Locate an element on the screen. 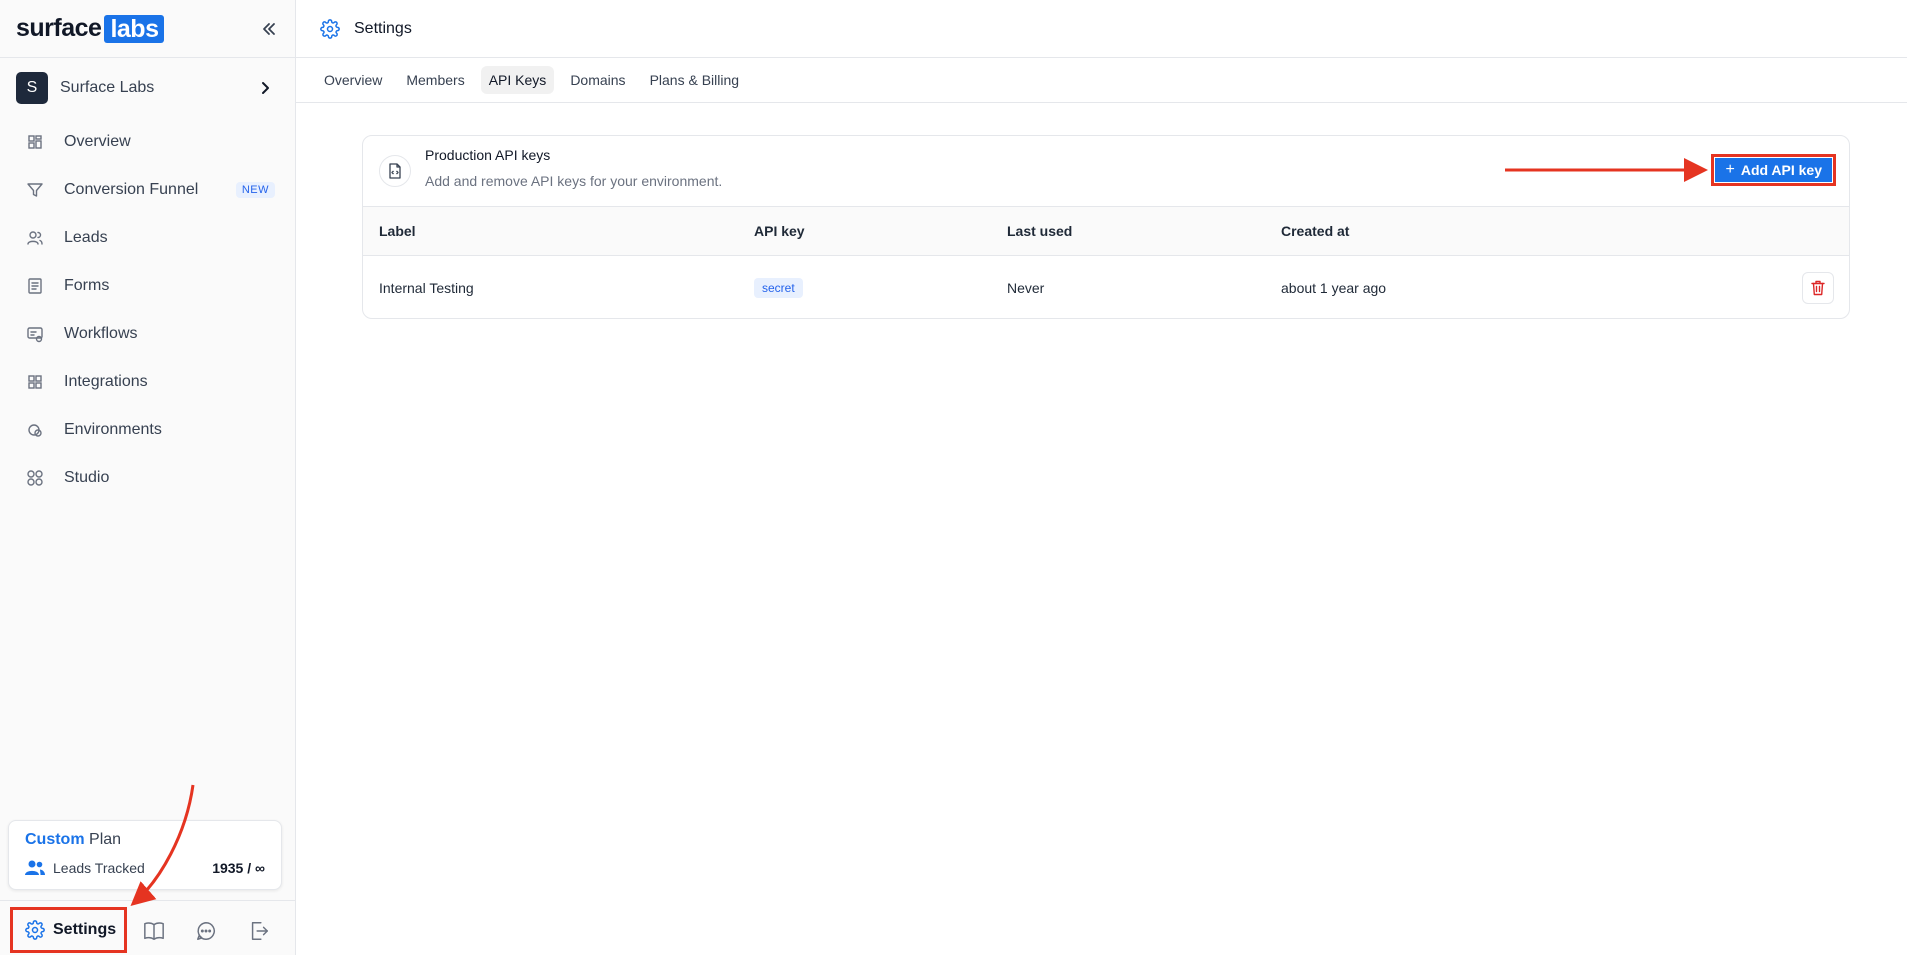 Image resolution: width=1907 pixels, height=955 pixels. plan-card: Custom Plan Leads Tracked 1935 / ∞ is located at coordinates (145, 855).